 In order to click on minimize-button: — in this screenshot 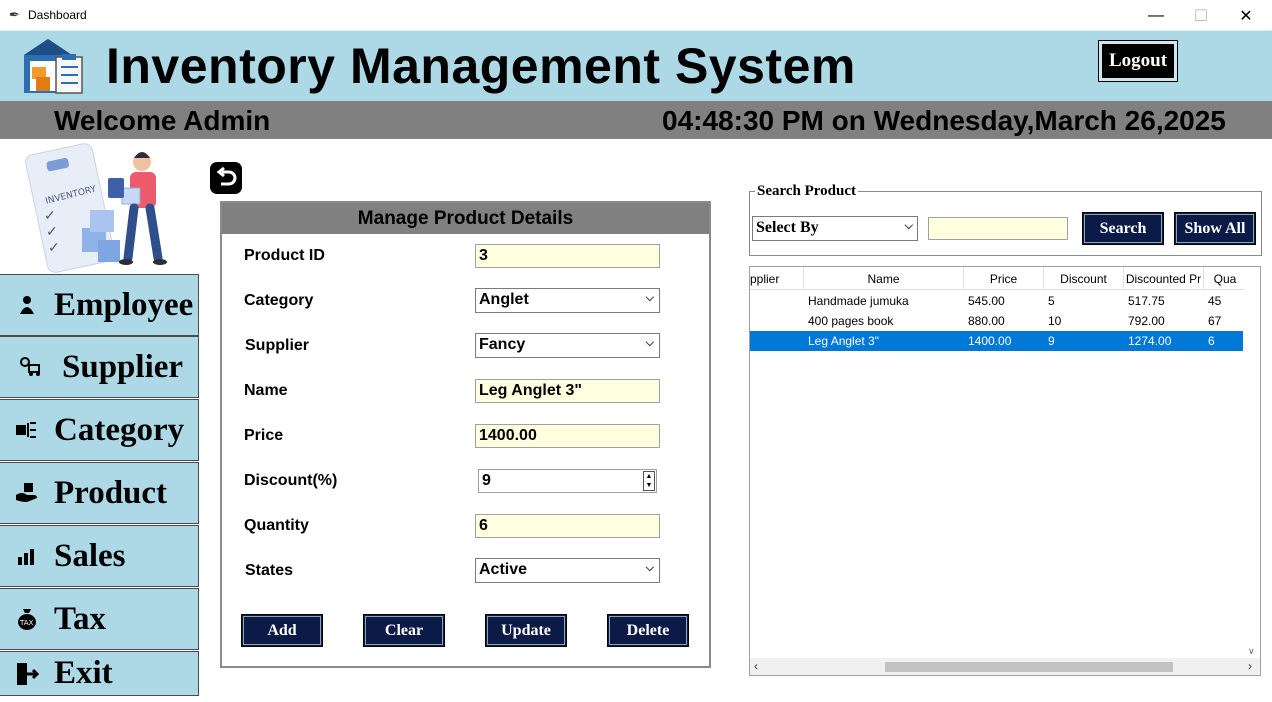, I will do `click(1156, 15)`.